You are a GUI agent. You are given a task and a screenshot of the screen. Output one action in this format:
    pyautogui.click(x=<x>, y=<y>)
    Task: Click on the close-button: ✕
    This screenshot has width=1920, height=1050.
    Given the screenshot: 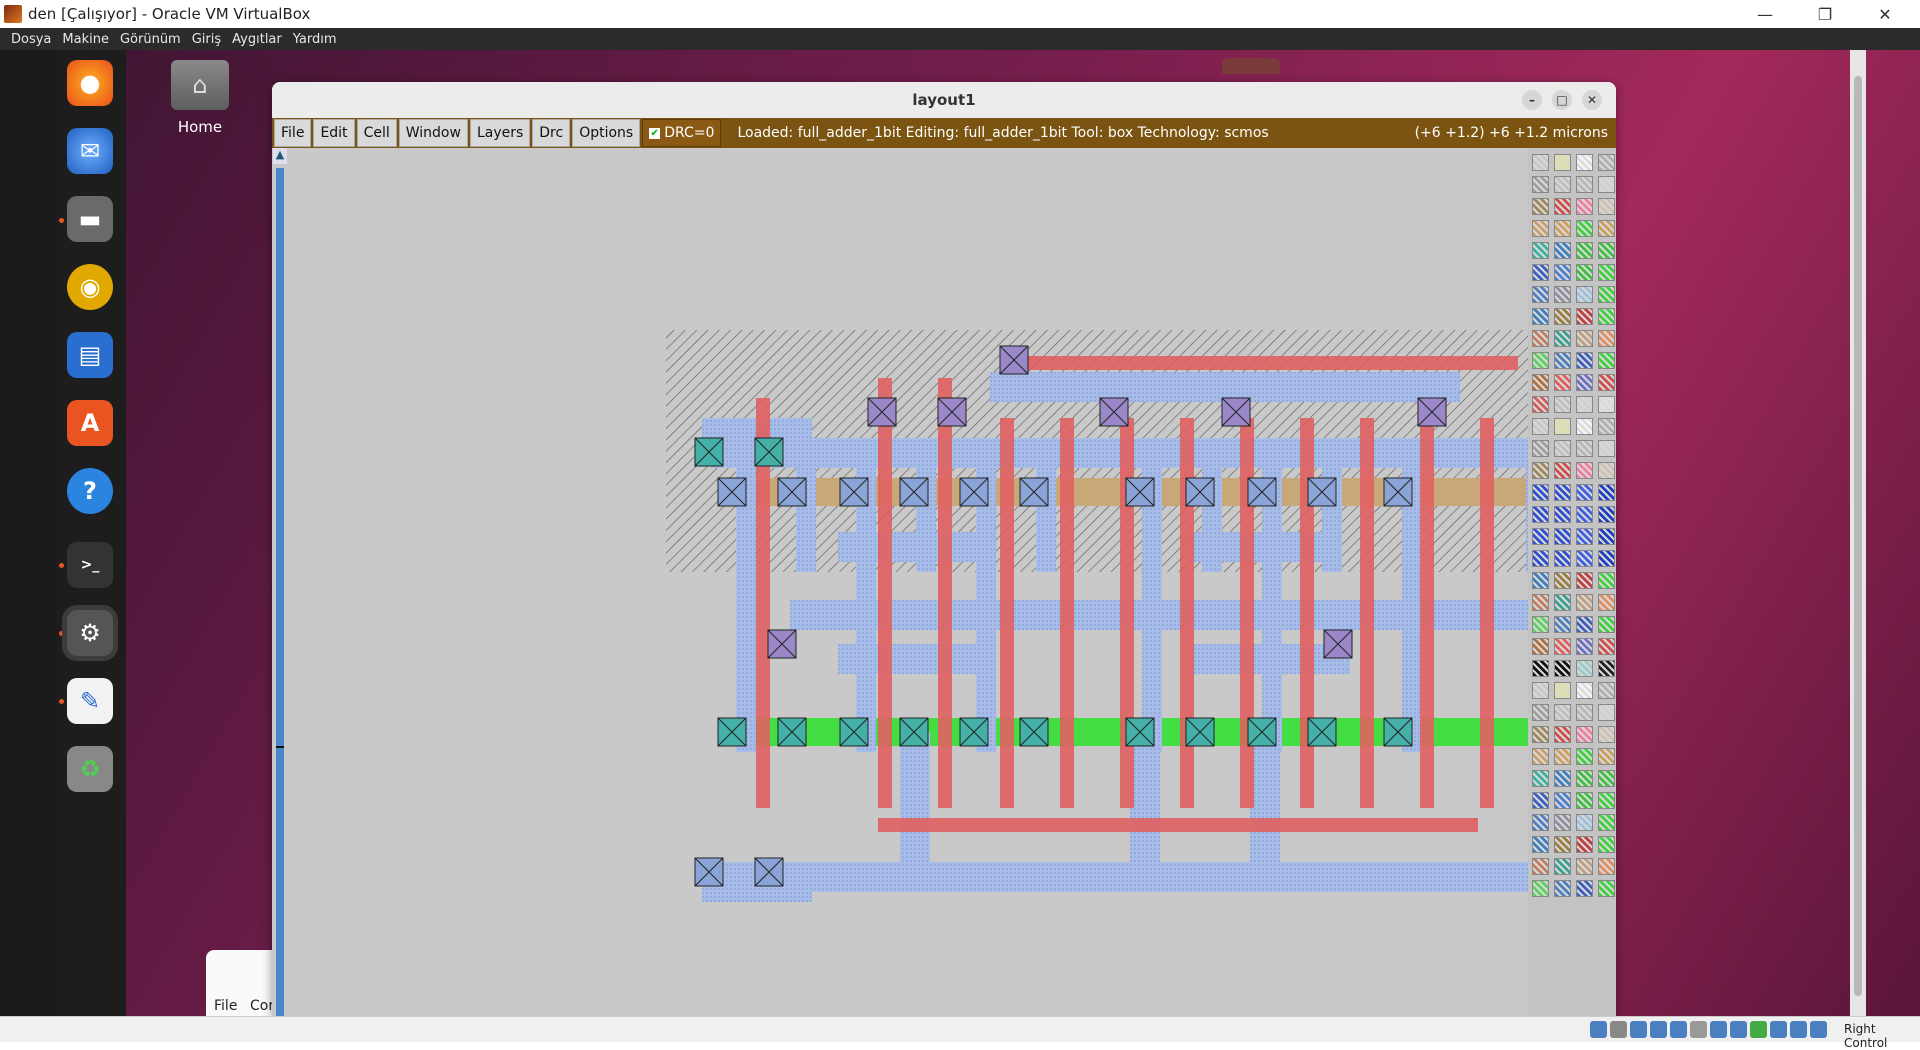 What is the action you would take?
    pyautogui.click(x=1885, y=14)
    